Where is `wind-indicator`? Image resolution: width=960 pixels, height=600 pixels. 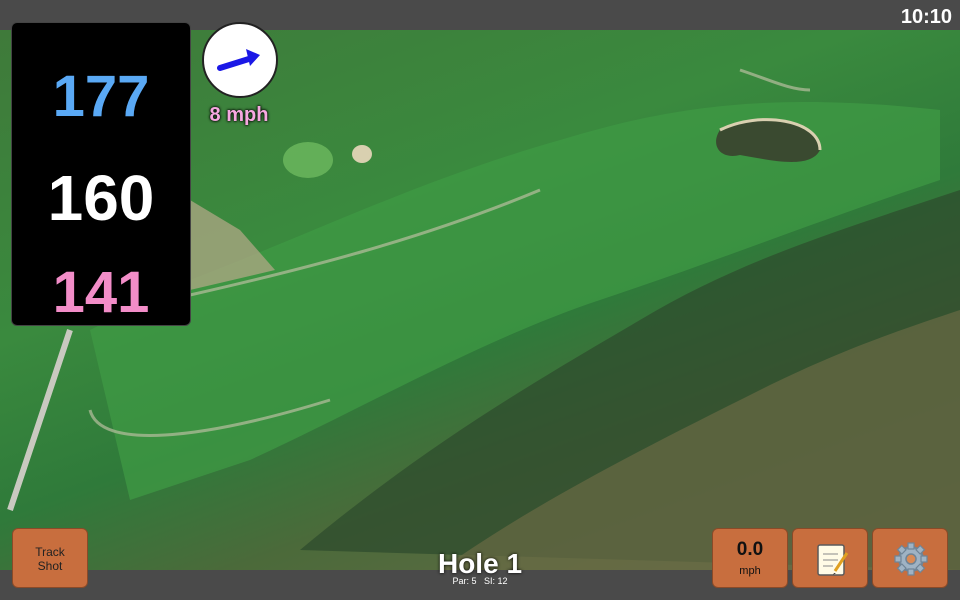
wind-indicator is located at coordinates (240, 60).